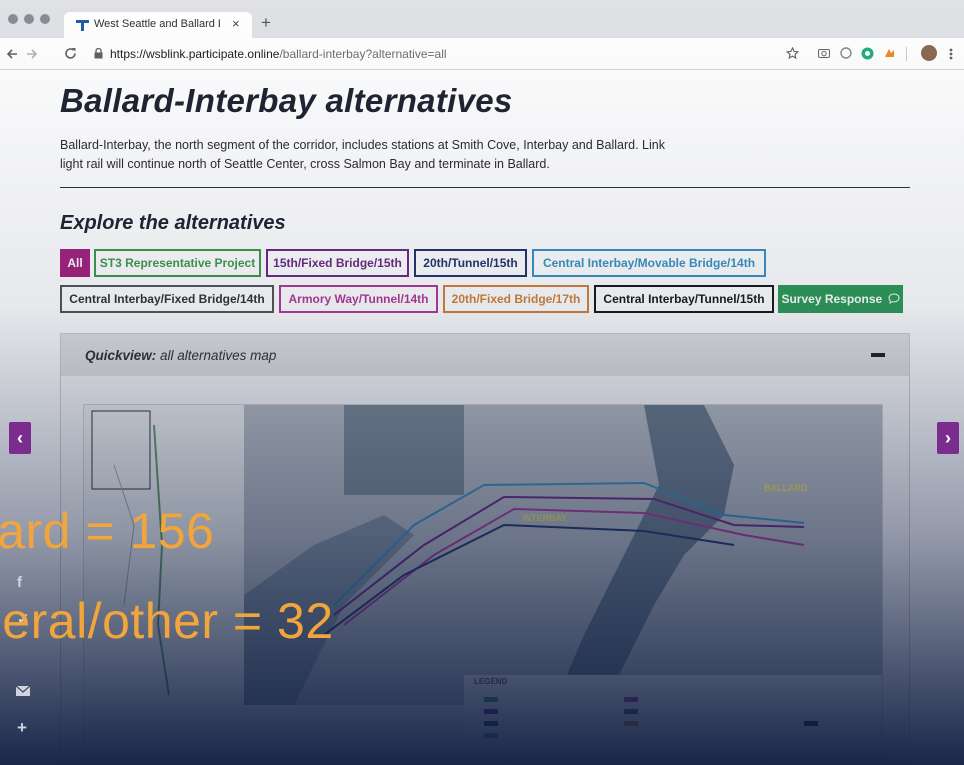 Image resolution: width=964 pixels, height=765 pixels. What do you see at coordinates (32, 54) in the screenshot?
I see `forward-arrow-icon` at bounding box center [32, 54].